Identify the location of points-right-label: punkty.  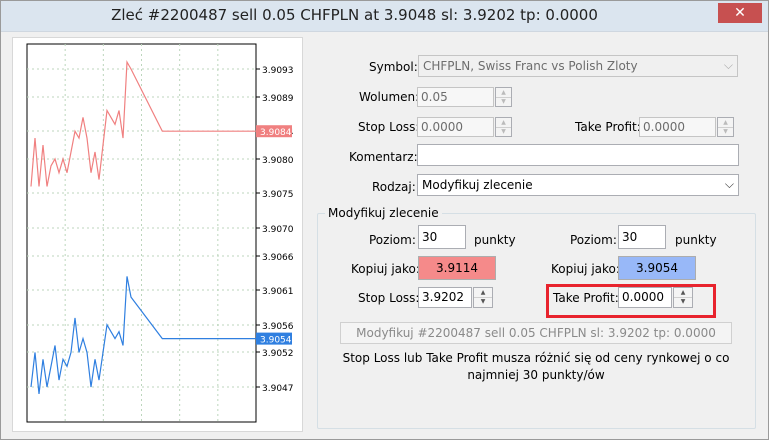
(696, 240).